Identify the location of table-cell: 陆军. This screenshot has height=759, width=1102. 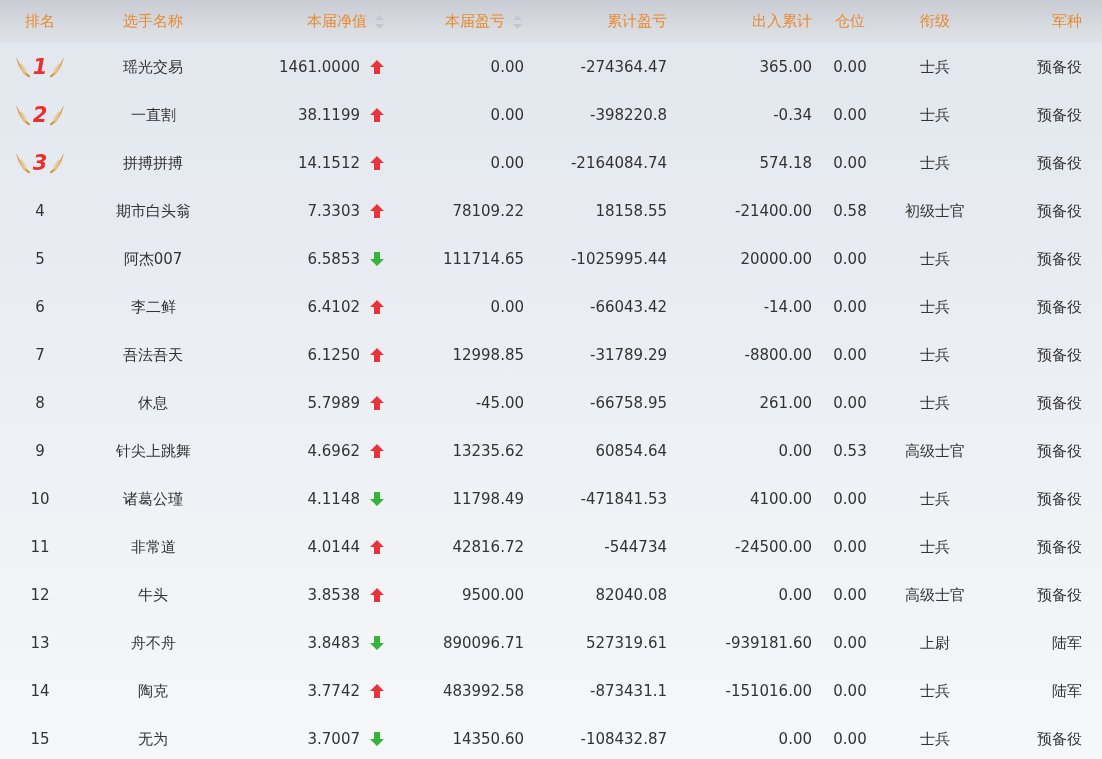
(1067, 643).